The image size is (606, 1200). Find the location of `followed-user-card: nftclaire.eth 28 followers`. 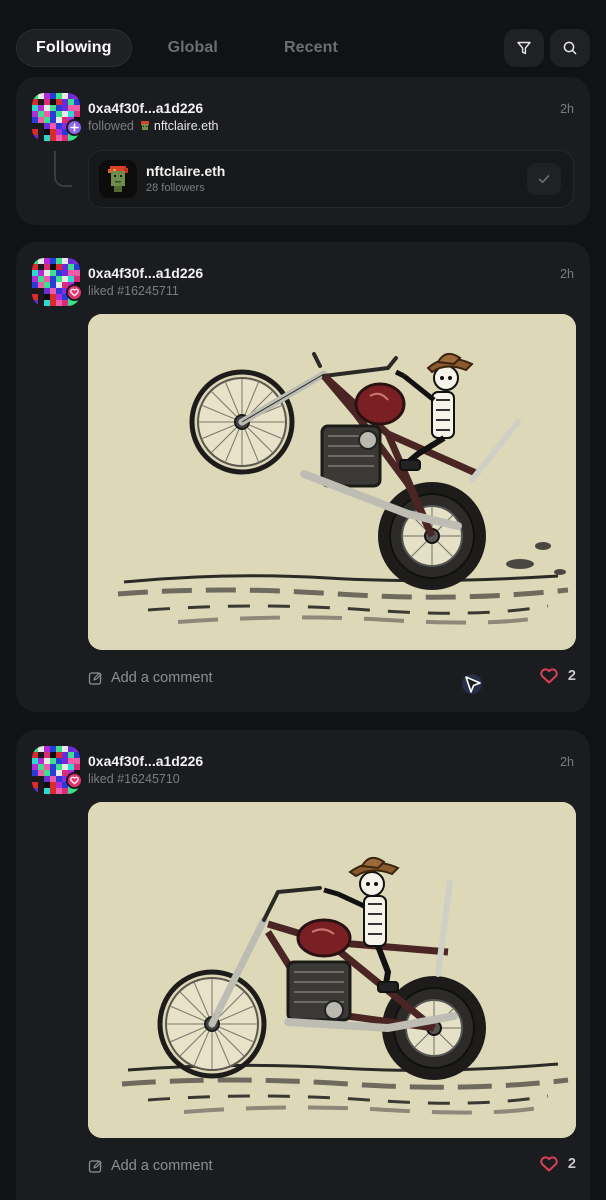

followed-user-card: nftclaire.eth 28 followers is located at coordinates (331, 179).